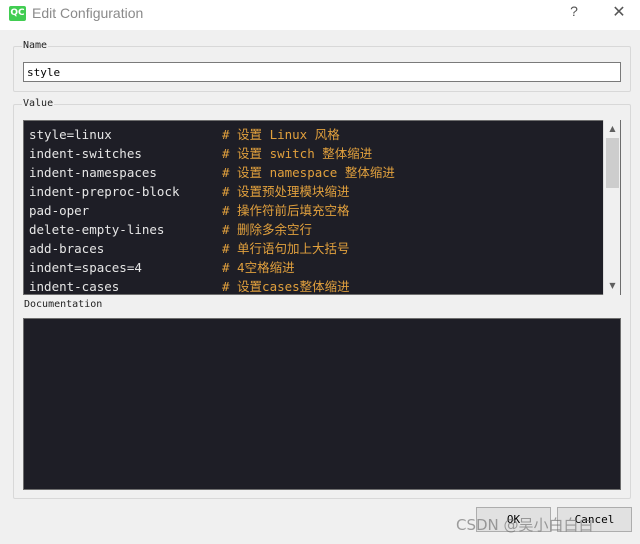 The height and width of the screenshot is (544, 640). Describe the element at coordinates (70, 134) in the screenshot. I see `option-text: style=linux` at that location.